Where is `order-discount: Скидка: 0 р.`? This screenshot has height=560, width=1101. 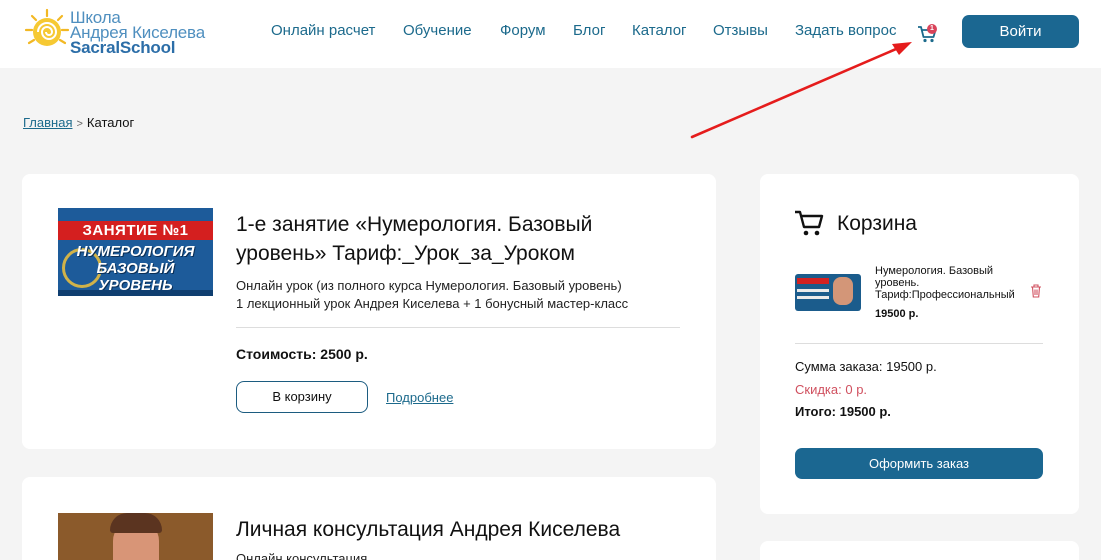 order-discount: Скидка: 0 р. is located at coordinates (831, 389).